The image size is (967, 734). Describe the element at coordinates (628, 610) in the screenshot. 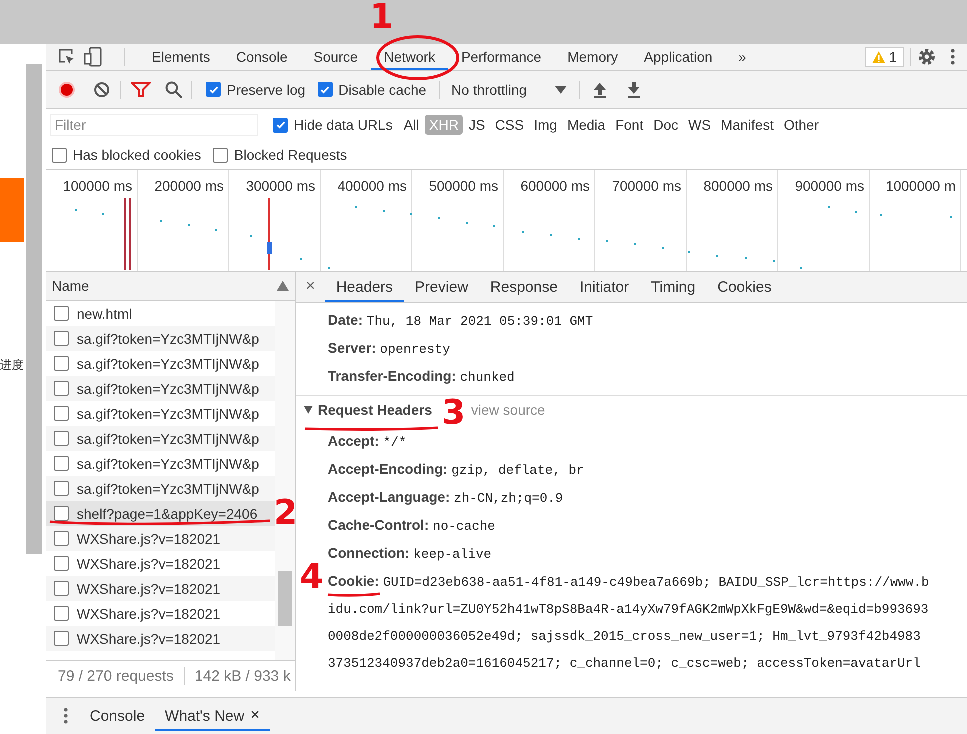

I see `header-value-line: idu.com/link?url=ZU0Y52h41wT8pS8Ba4R-a14yXw79fAGK2mWpXkFgE9W&wd=&eqid=b993693` at that location.